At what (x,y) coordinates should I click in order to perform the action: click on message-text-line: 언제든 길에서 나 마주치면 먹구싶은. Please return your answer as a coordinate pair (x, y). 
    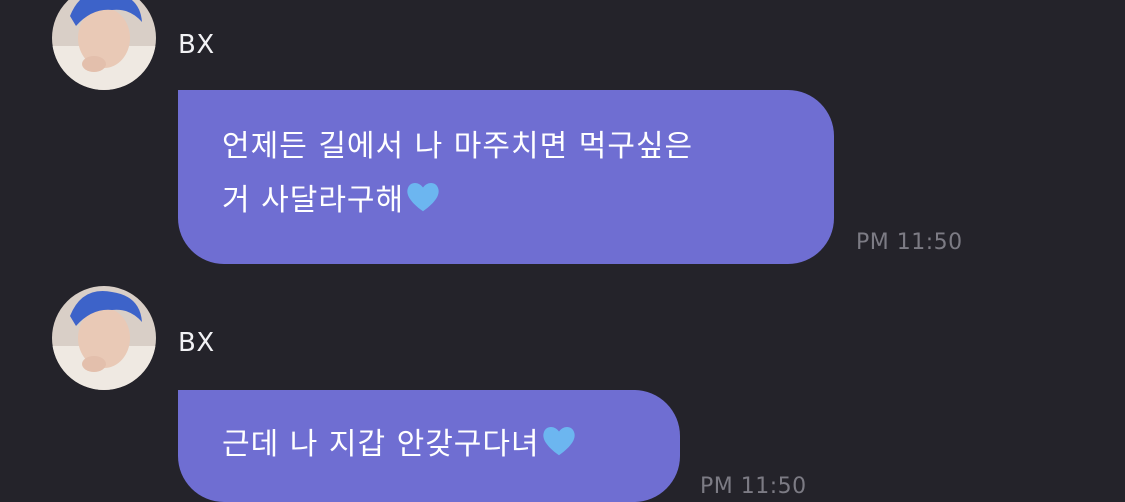
    Looking at the image, I should click on (458, 146).